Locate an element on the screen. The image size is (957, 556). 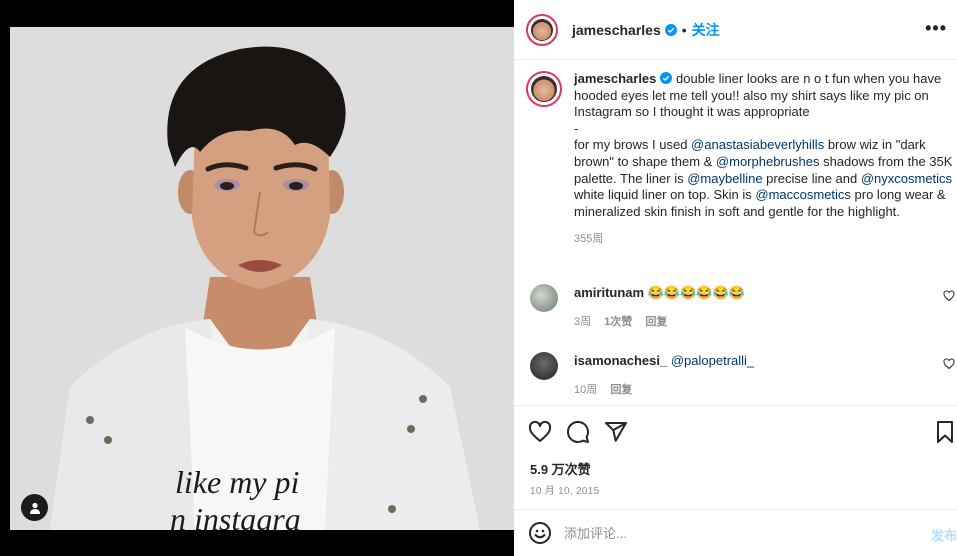
comment-meta: 3周 1次赞 回复 is located at coordinates (765, 321).